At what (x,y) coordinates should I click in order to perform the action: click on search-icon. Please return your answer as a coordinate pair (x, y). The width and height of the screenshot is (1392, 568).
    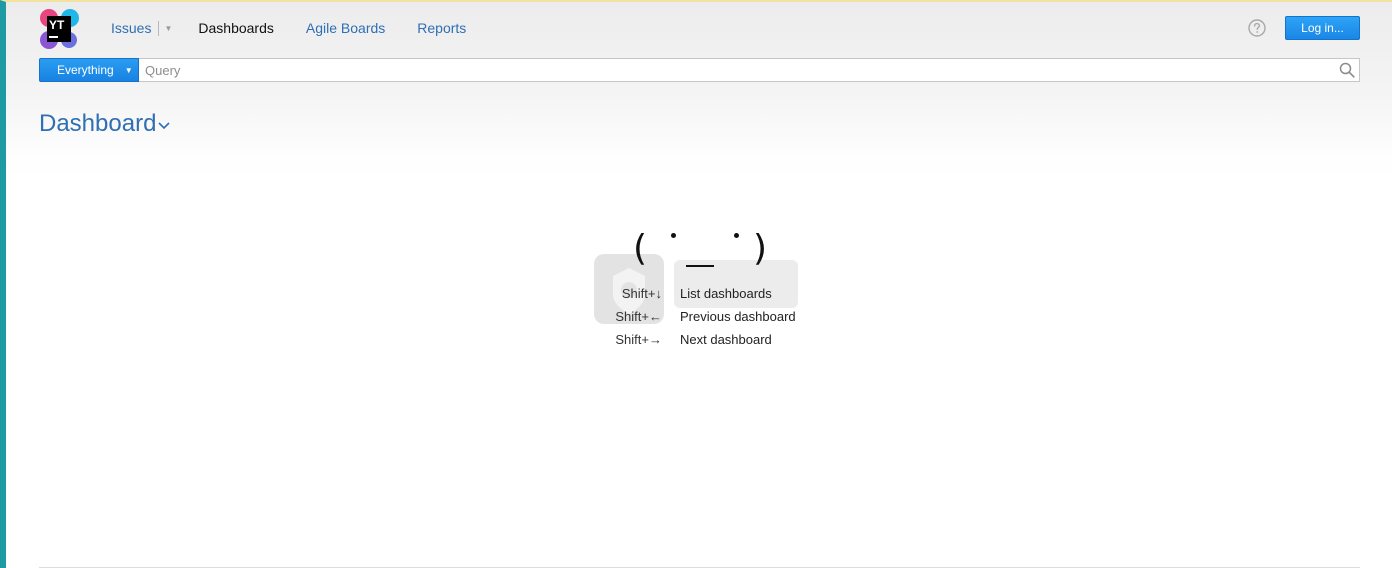
    Looking at the image, I should click on (1347, 70).